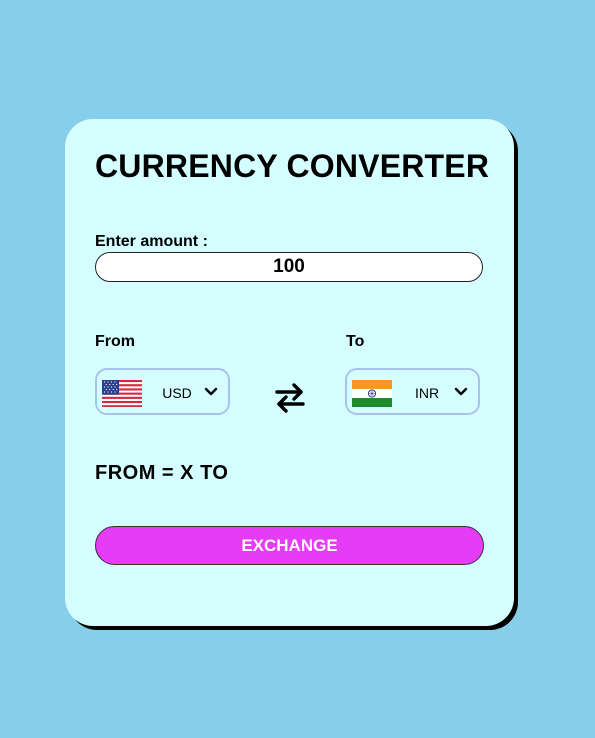 The width and height of the screenshot is (595, 738). Describe the element at coordinates (290, 398) in the screenshot. I see `swap-arrows-icon` at that location.